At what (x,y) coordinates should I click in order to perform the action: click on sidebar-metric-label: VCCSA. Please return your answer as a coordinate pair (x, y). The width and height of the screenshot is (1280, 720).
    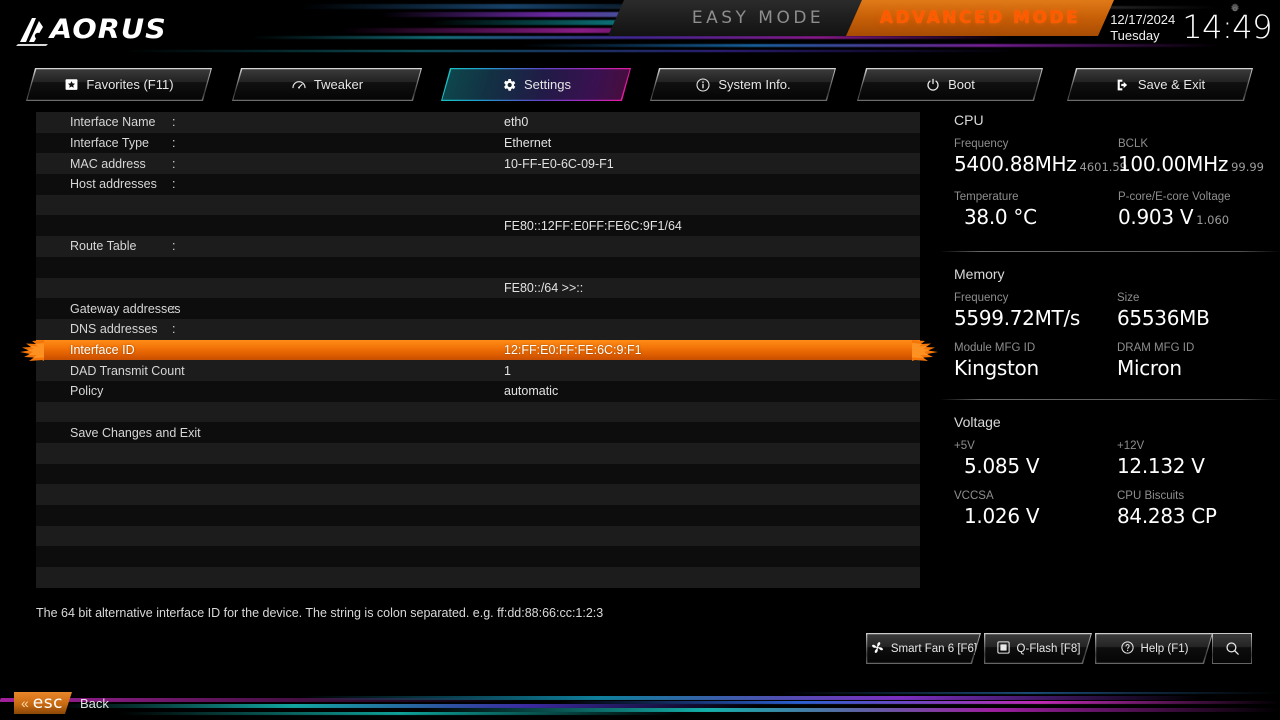
    Looking at the image, I should click on (974, 496).